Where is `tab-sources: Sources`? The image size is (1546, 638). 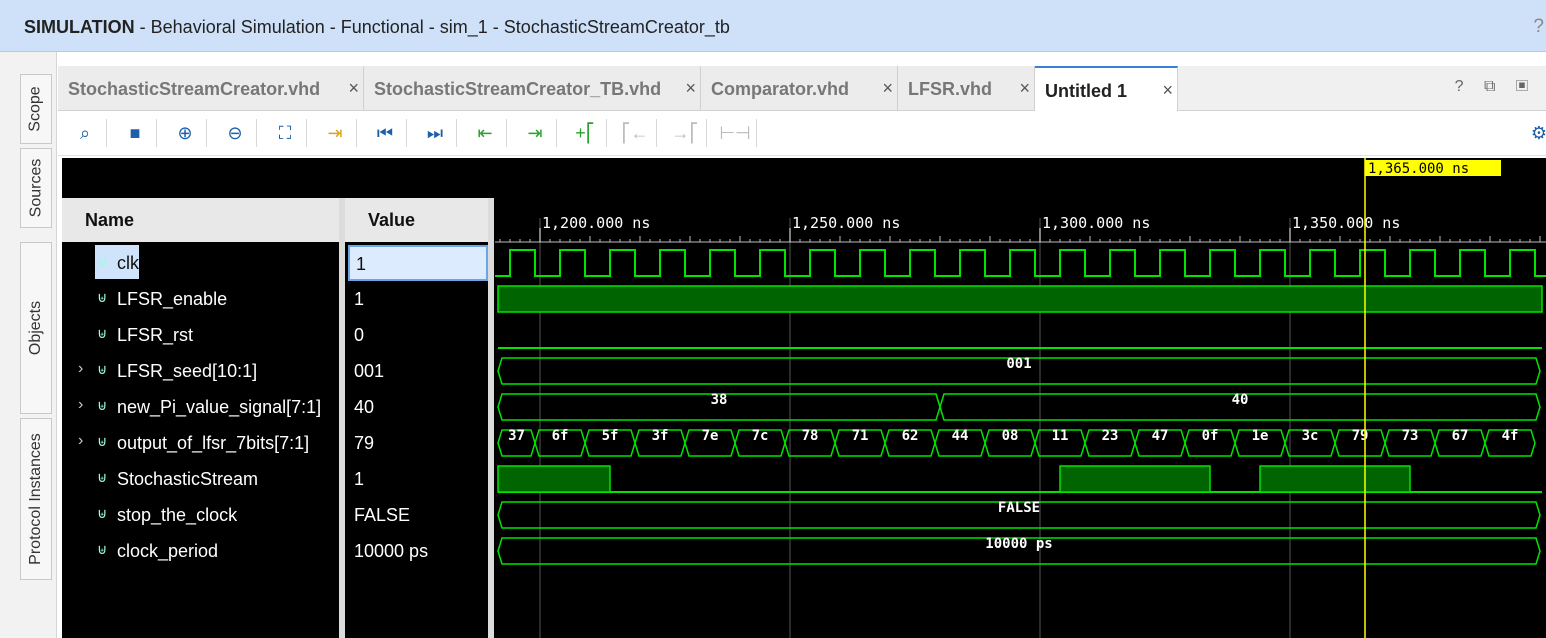
tab-sources: Sources is located at coordinates (36, 188).